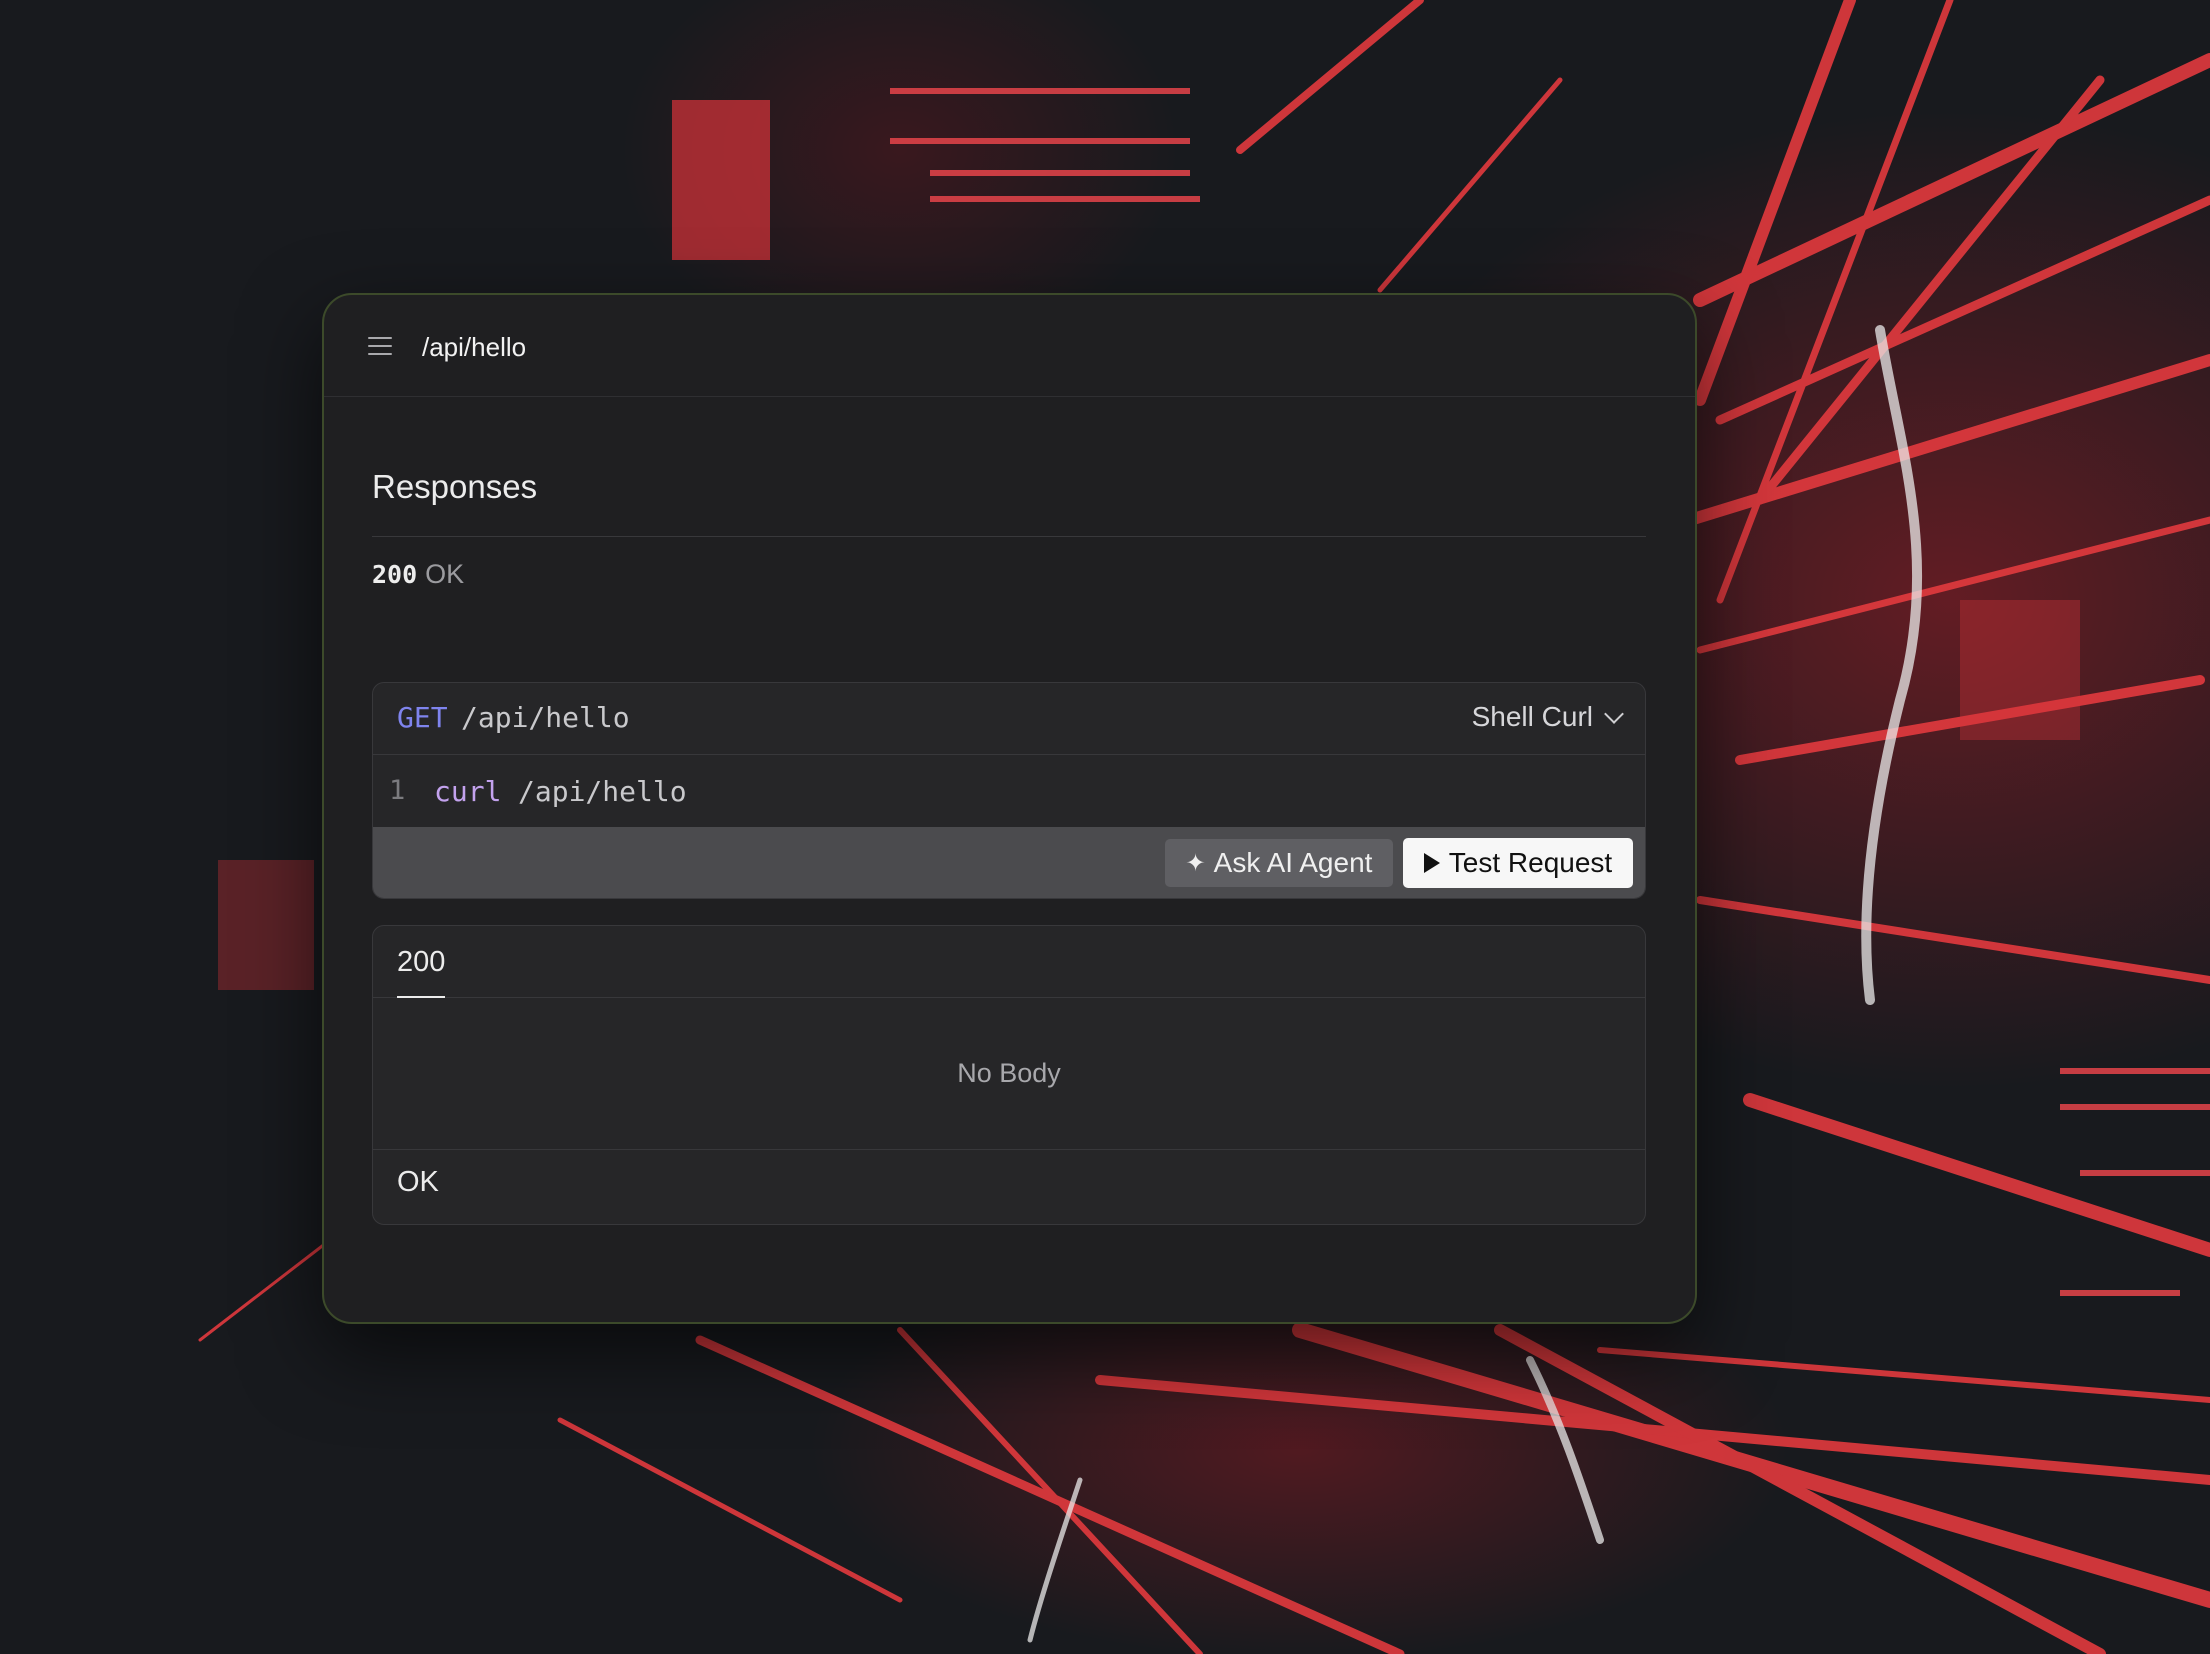 The width and height of the screenshot is (2210, 1654). I want to click on no-body-text: No Body, so click(1009, 1073).